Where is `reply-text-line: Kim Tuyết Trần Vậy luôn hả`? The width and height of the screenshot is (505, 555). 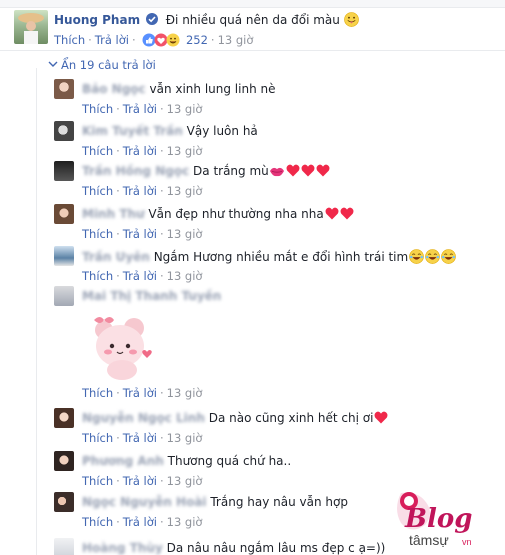
reply-text-line: Kim Tuyết Trần Vậy luôn hả is located at coordinates (170, 131).